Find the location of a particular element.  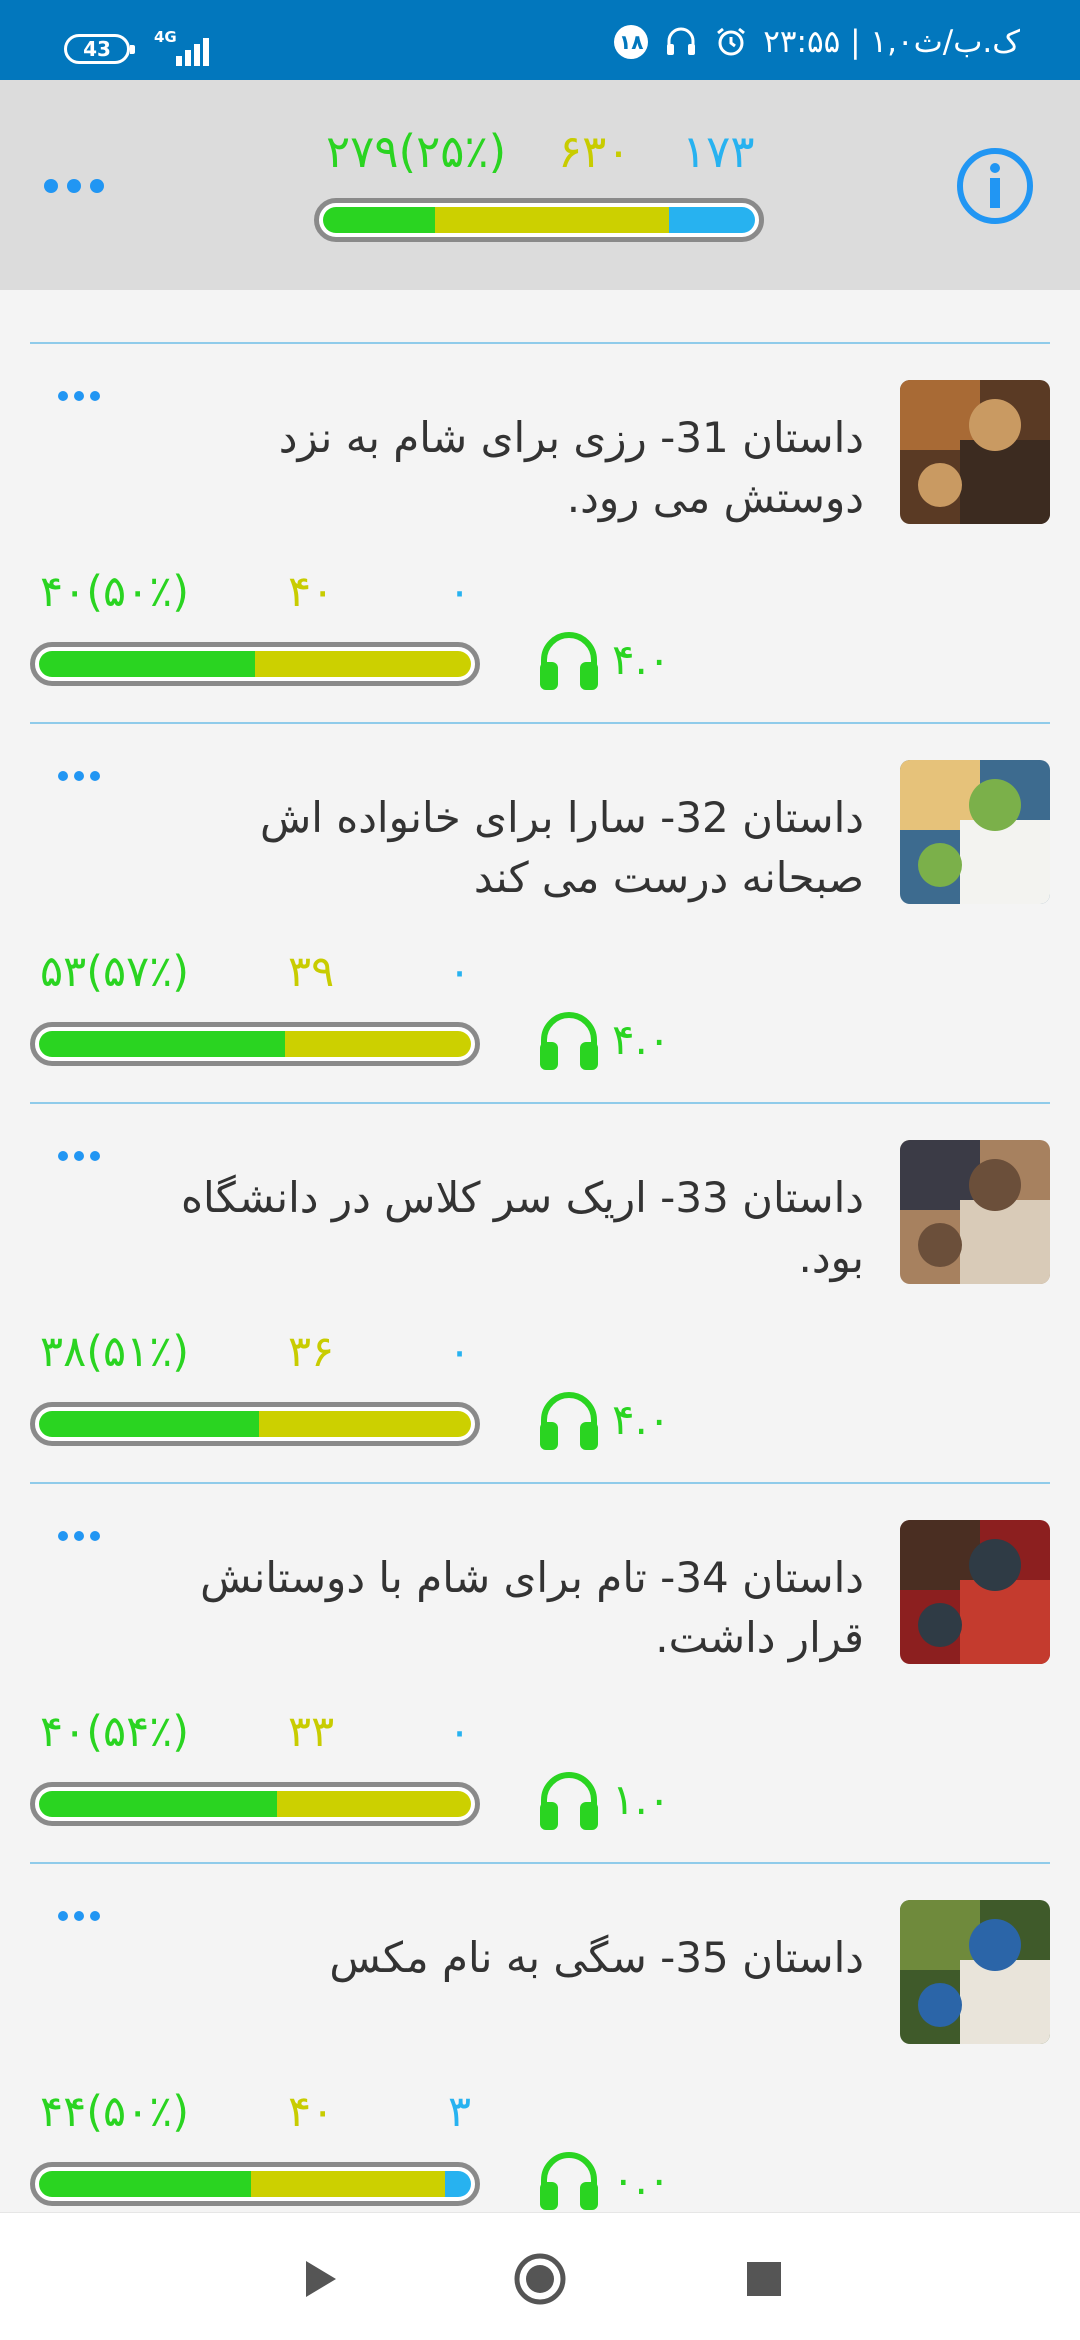

home-button is located at coordinates (540, 2279).